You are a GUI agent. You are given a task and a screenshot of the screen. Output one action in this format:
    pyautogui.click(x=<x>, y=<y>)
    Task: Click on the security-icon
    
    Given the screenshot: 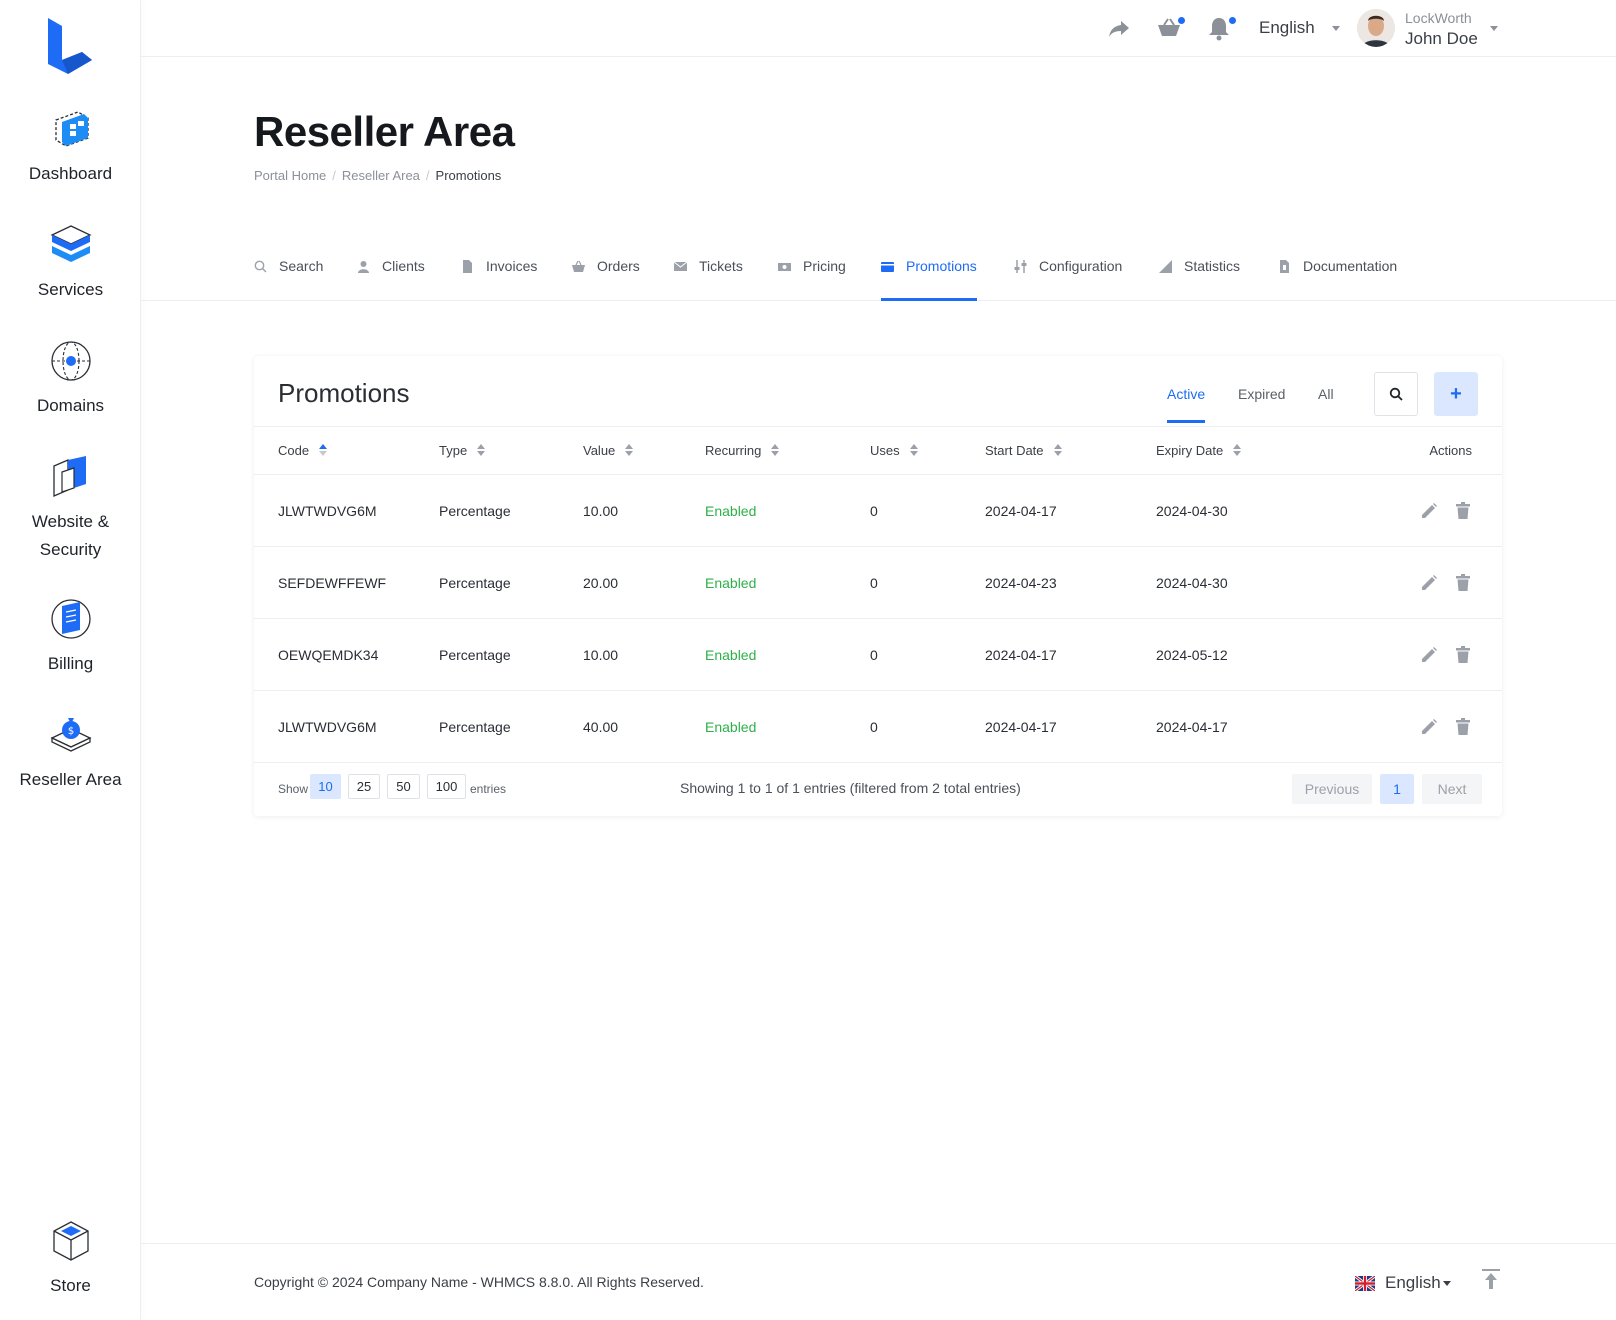 What is the action you would take?
    pyautogui.click(x=69, y=476)
    